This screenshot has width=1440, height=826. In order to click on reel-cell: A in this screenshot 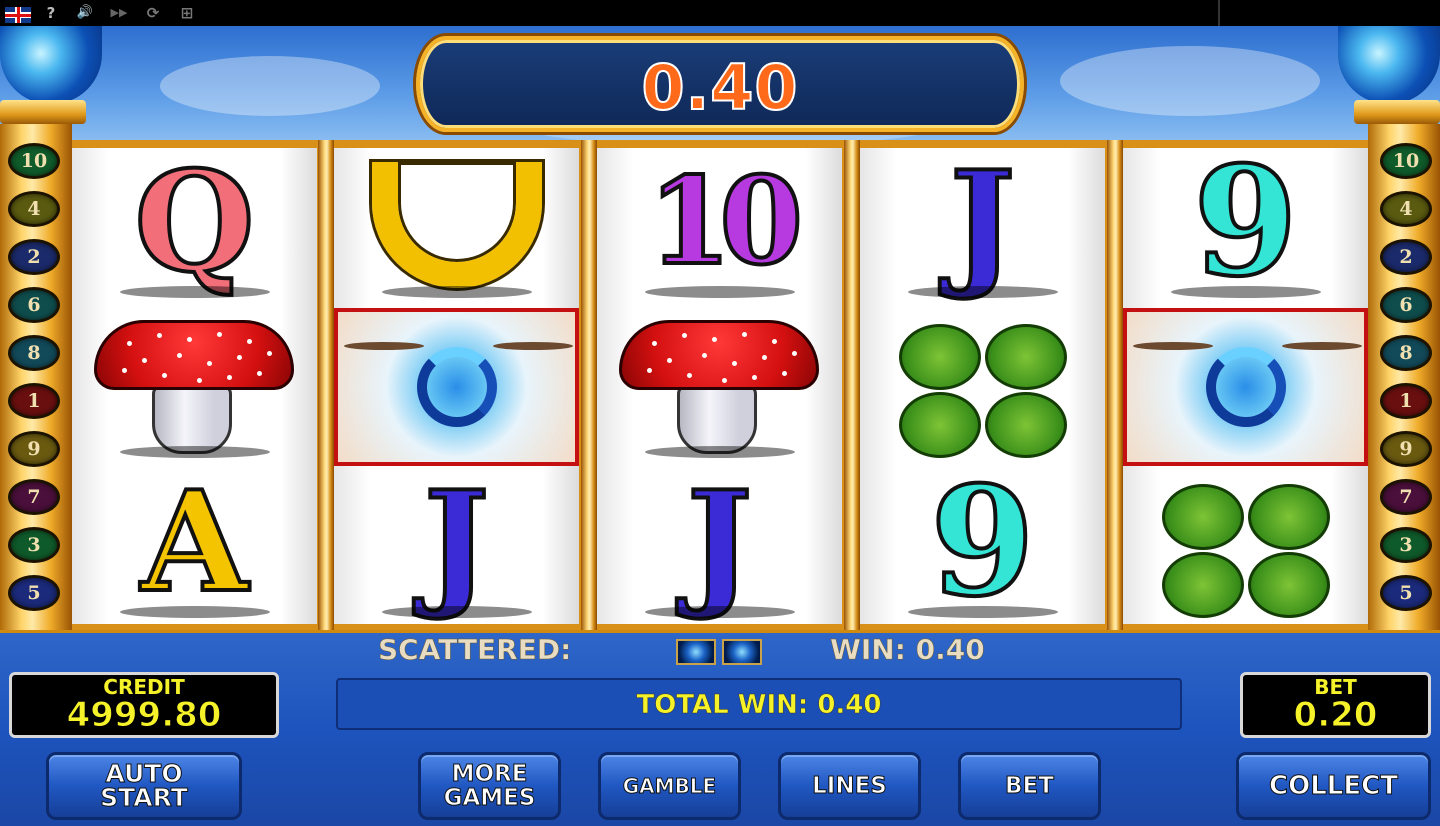, I will do `click(194, 542)`.